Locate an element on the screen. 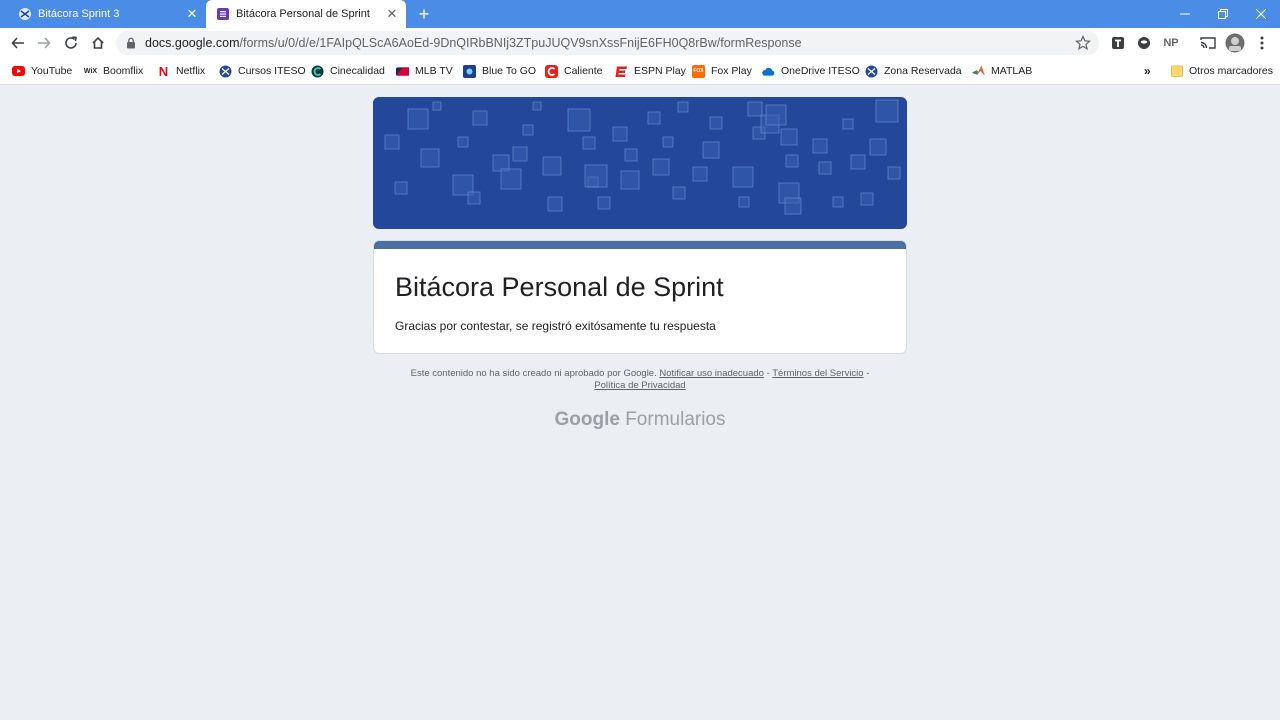  bookmarks-overflow-button: » is located at coordinates (1147, 71).